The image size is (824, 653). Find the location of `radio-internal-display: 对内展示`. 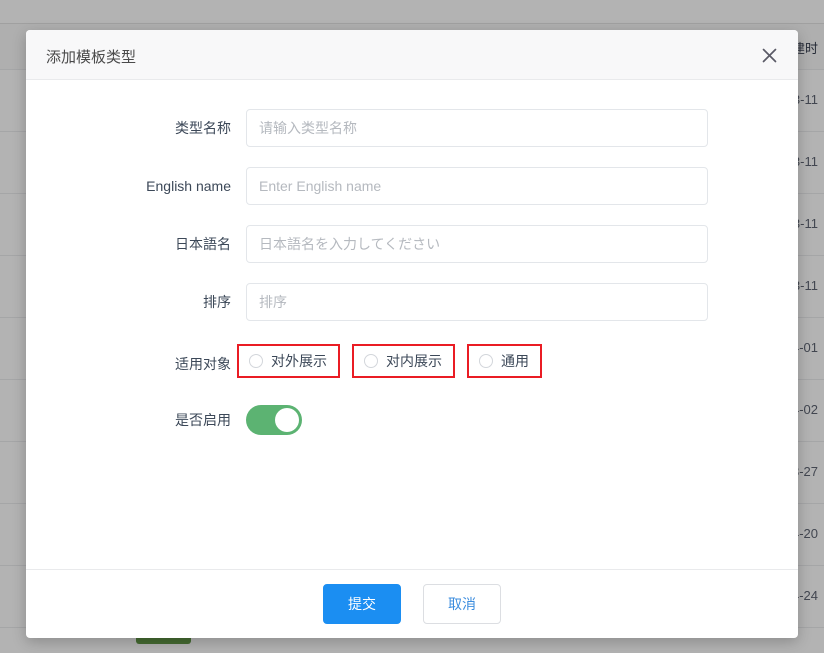

radio-internal-display: 对内展示 is located at coordinates (403, 361).